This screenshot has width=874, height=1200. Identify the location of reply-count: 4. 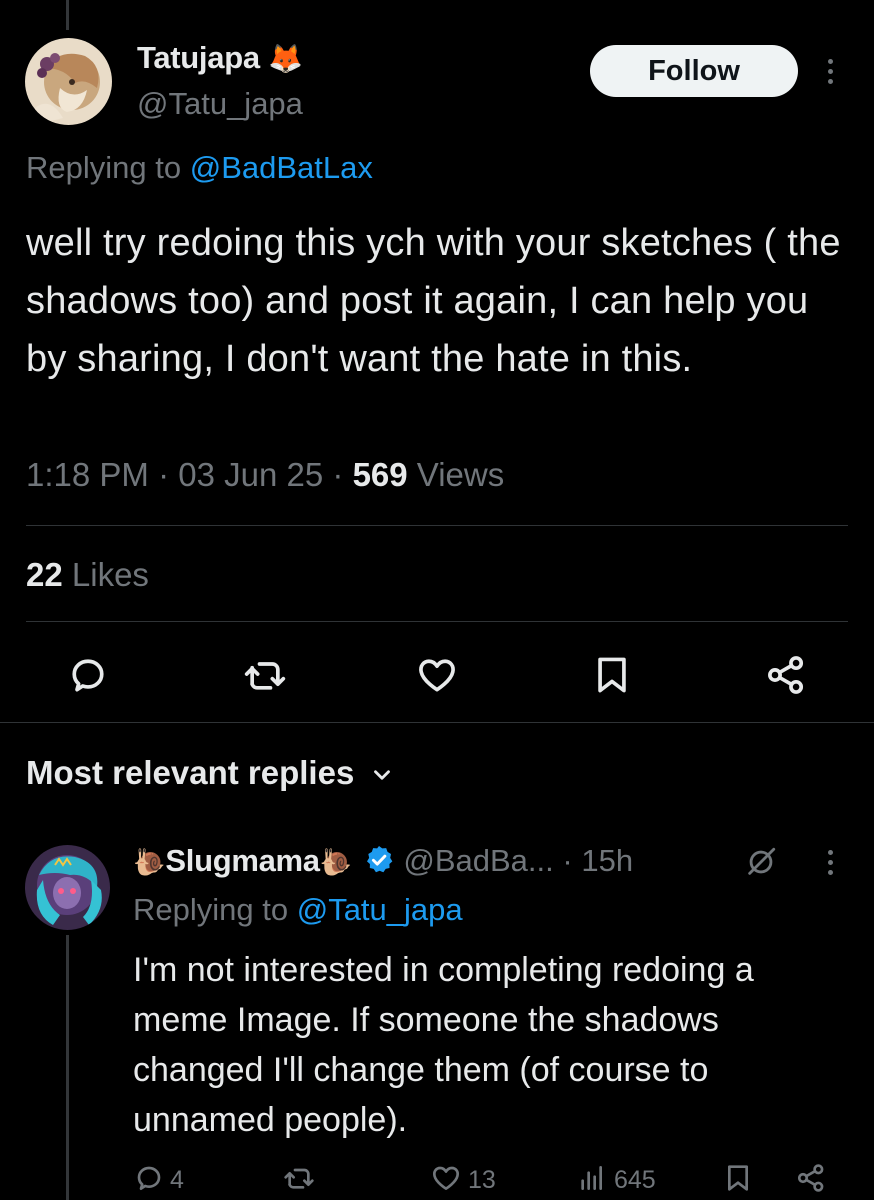
(177, 1180).